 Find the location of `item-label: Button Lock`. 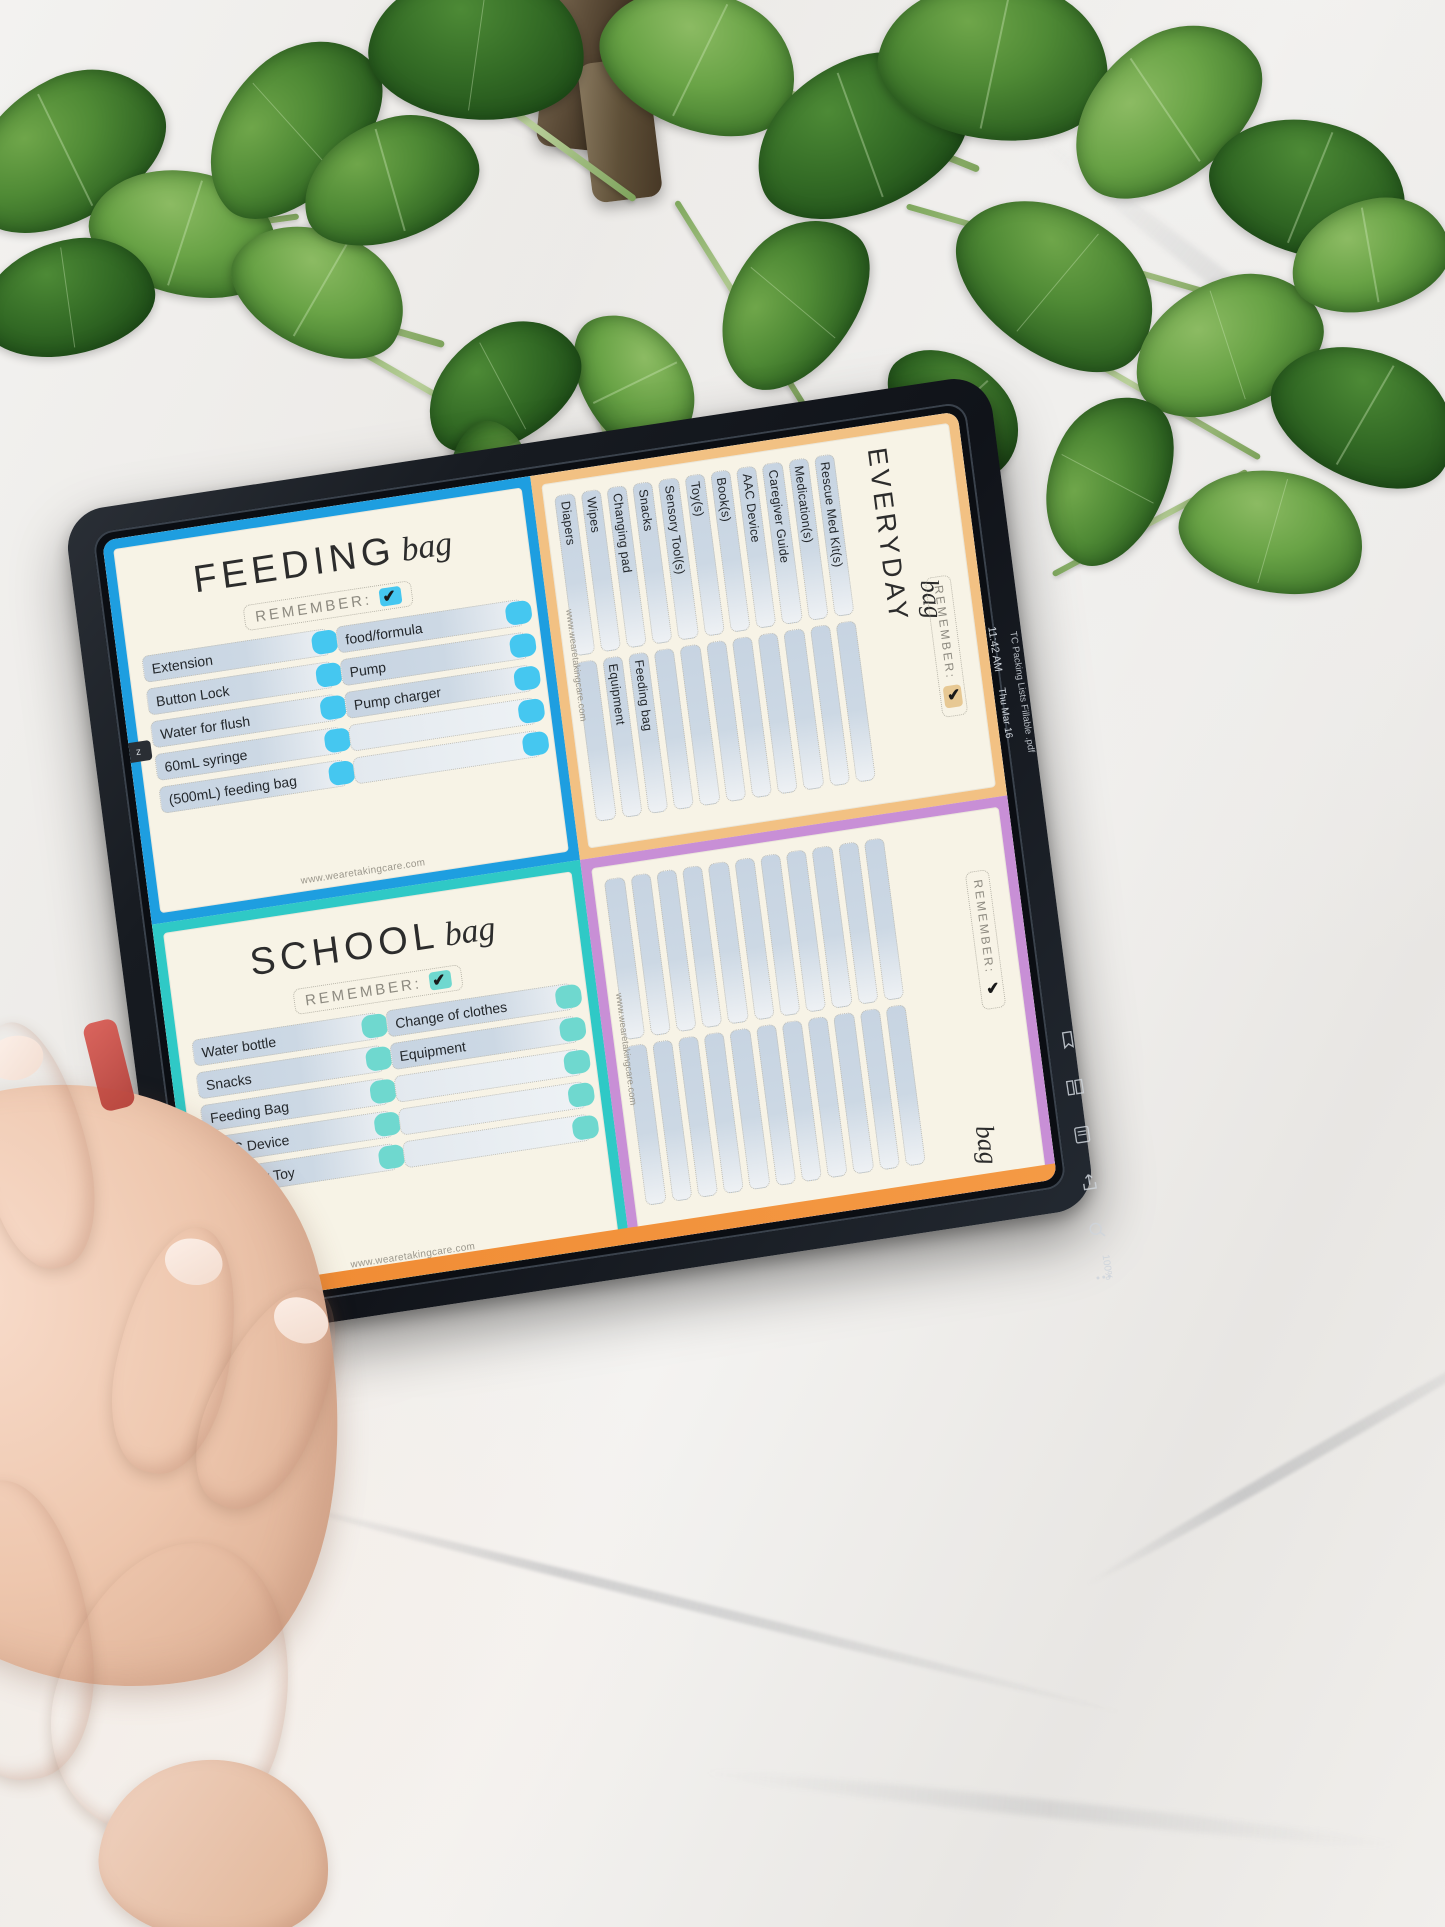

item-label: Button Lock is located at coordinates (193, 695).